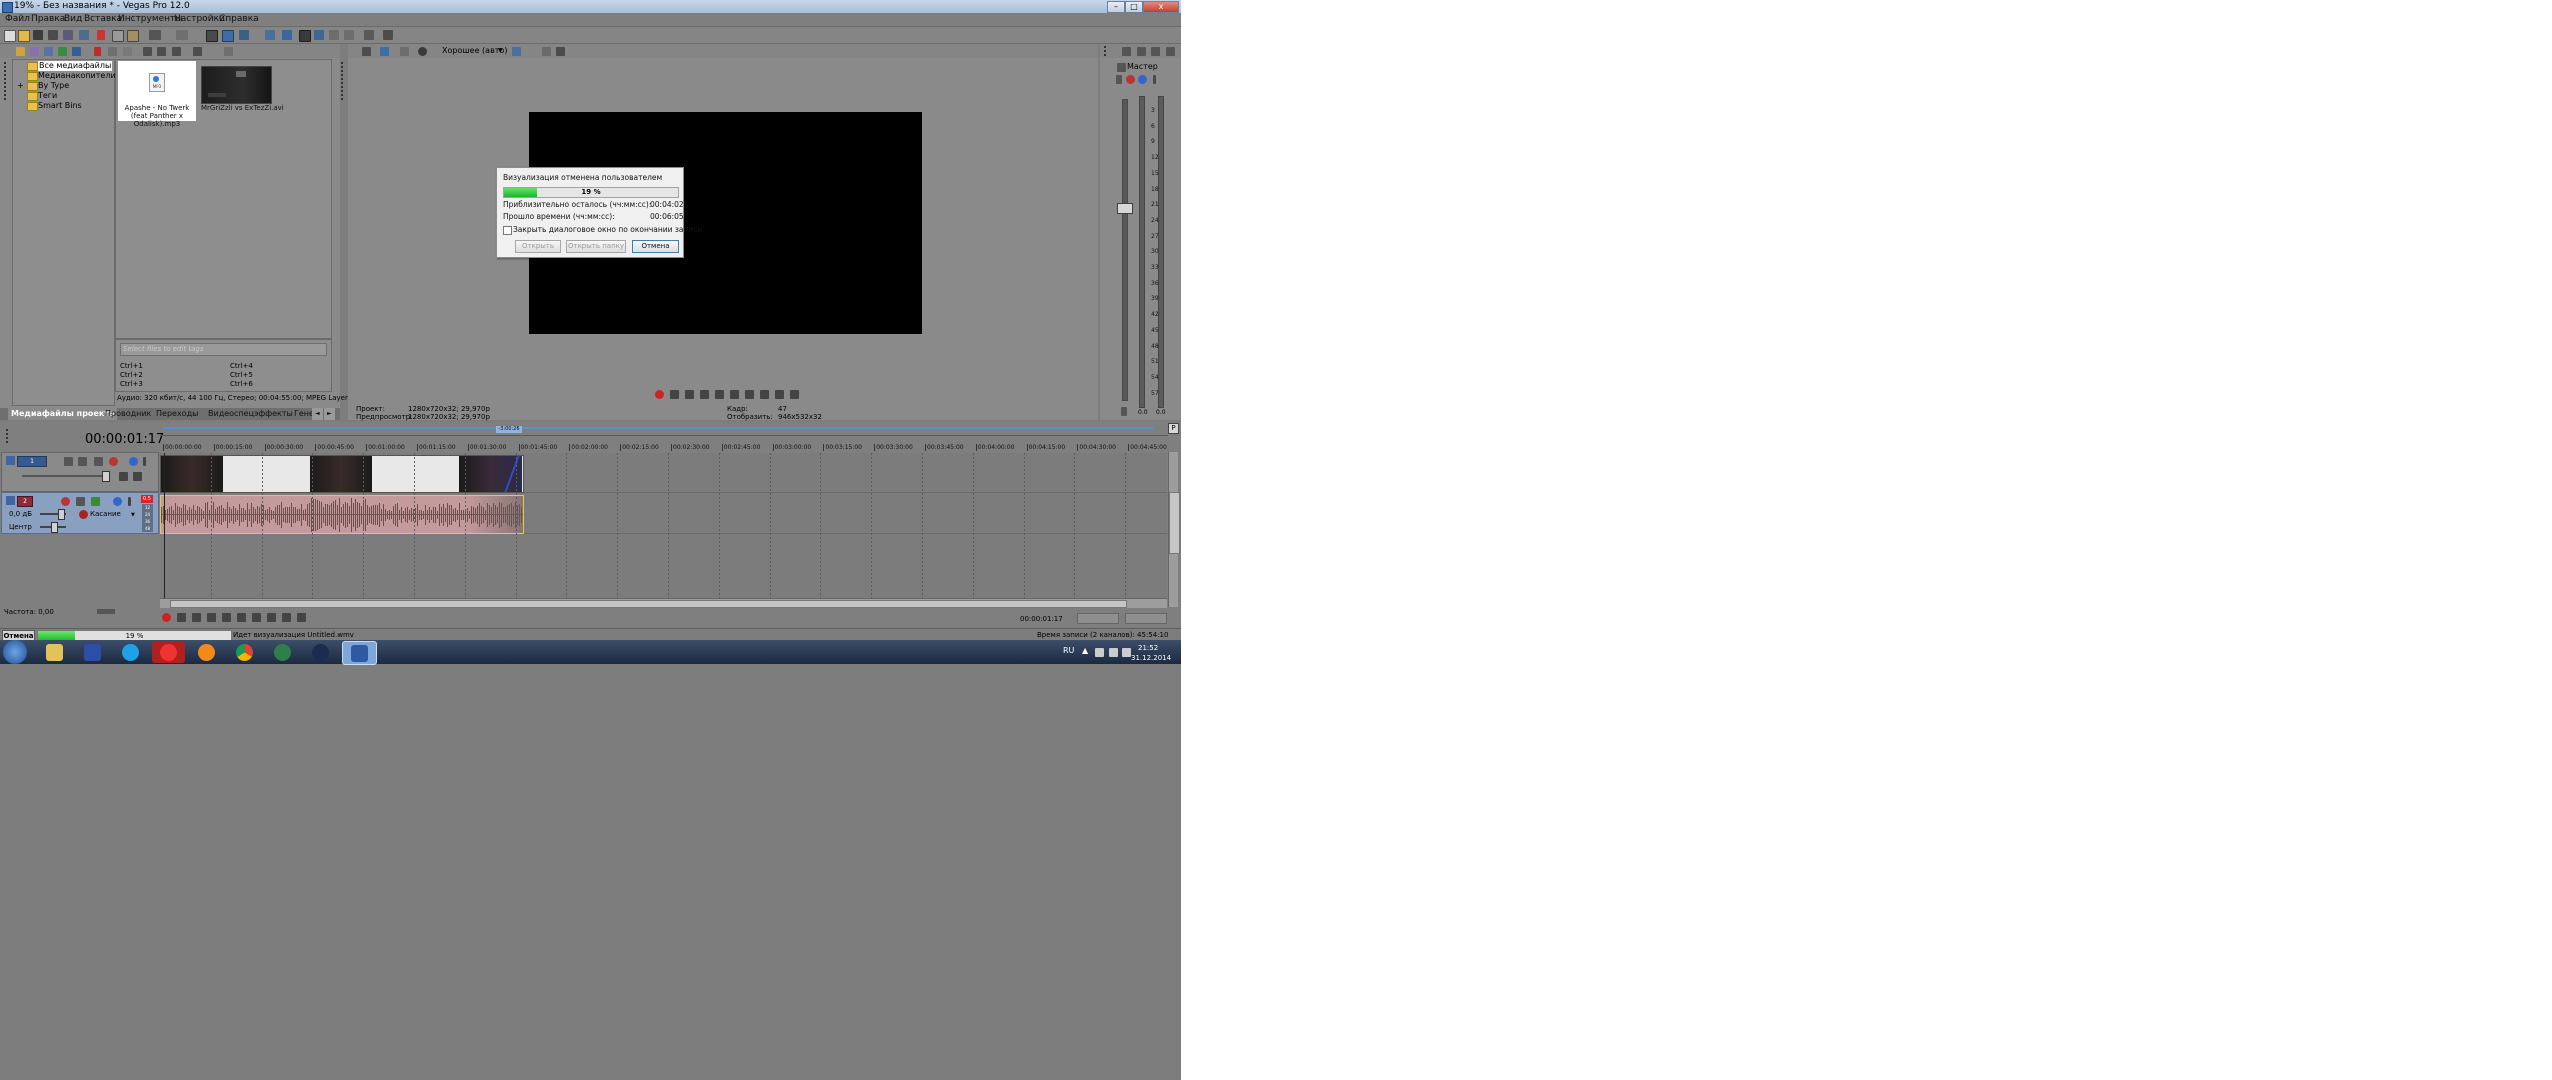  Describe the element at coordinates (38, 35) in the screenshot. I see `save-icon` at that location.